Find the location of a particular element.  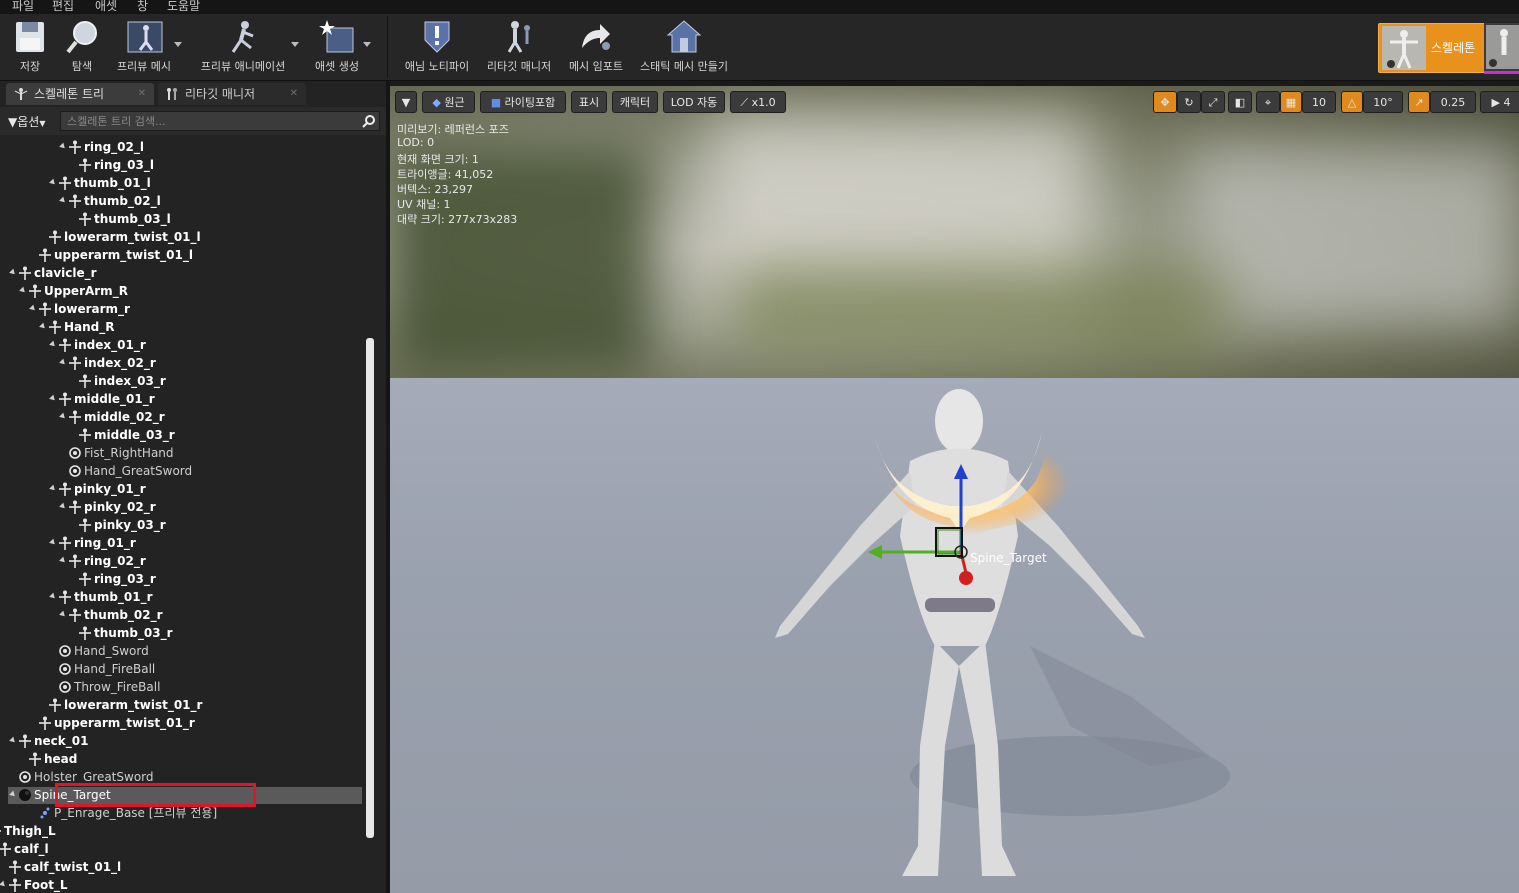

lod-button: LOD 자동 is located at coordinates (694, 102).